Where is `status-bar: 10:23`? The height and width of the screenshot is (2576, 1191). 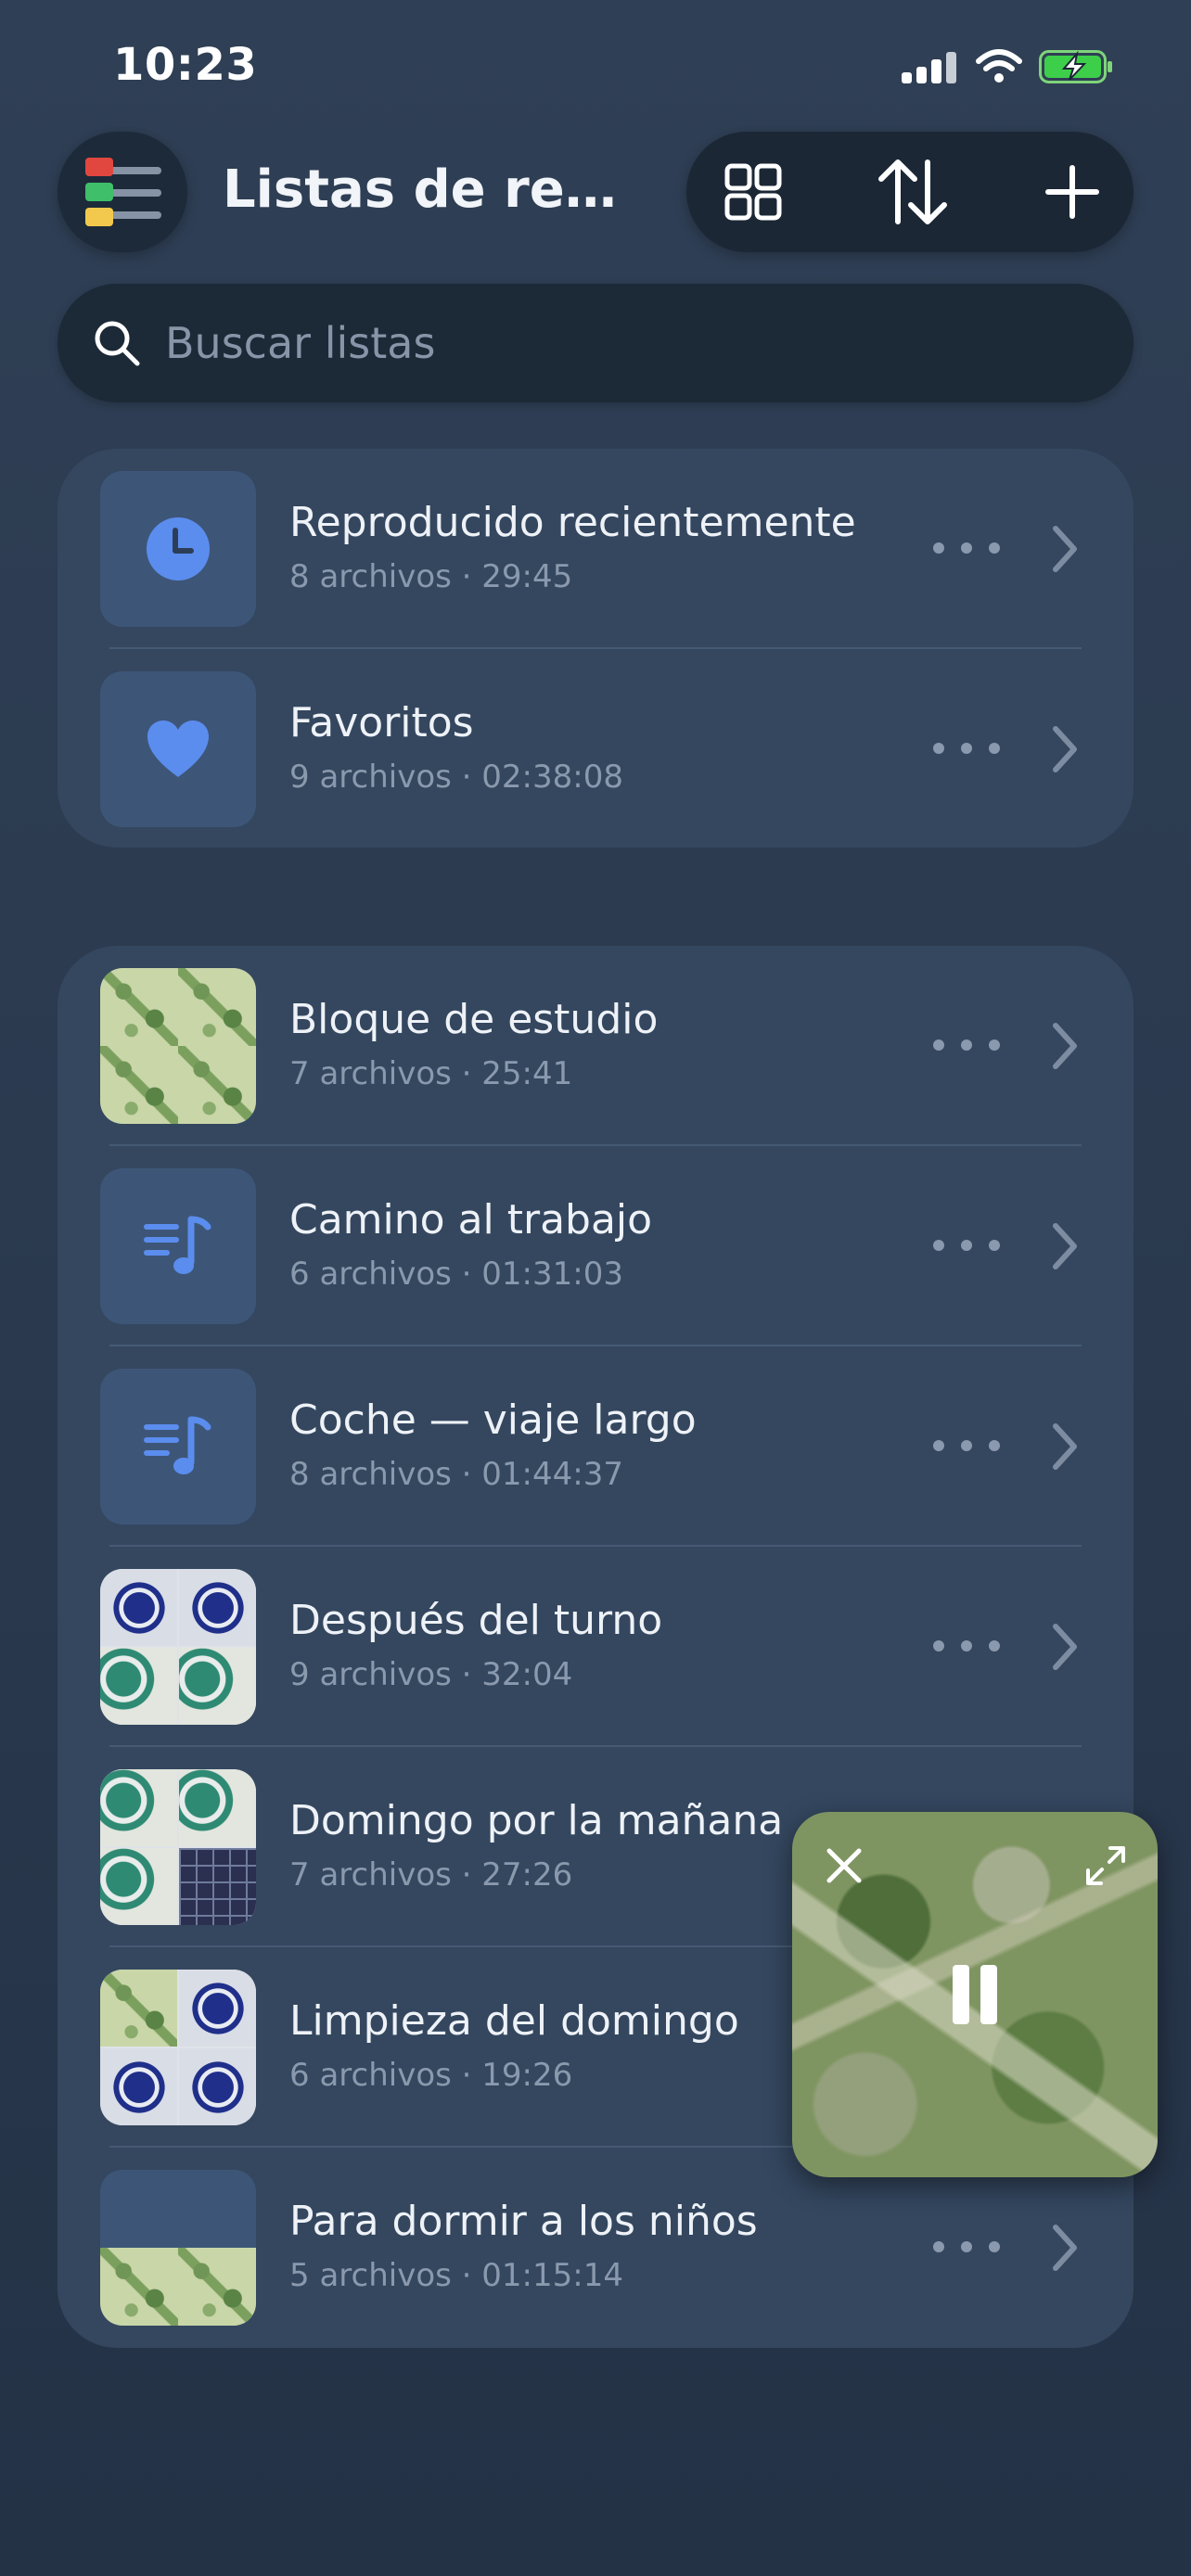
status-bar: 10:23 is located at coordinates (595, 65).